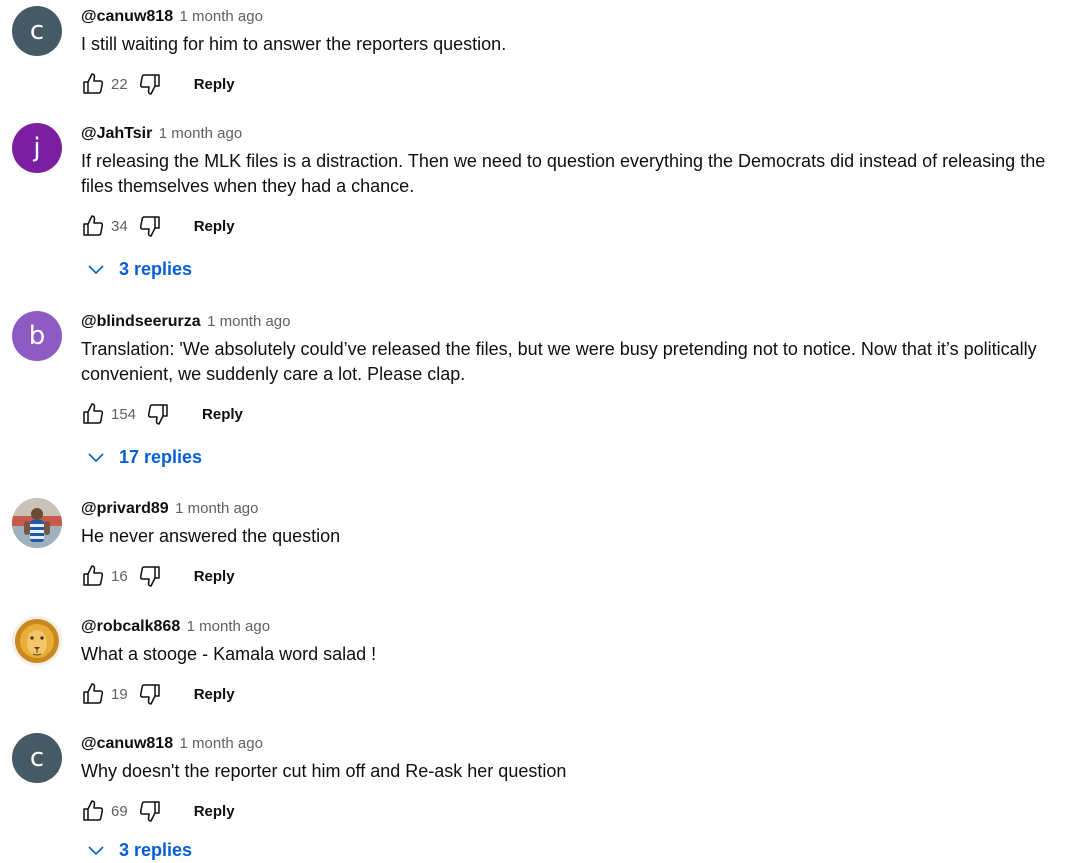 This screenshot has height=863, width=1077. I want to click on comment-text: He never answered the question, so click(211, 536).